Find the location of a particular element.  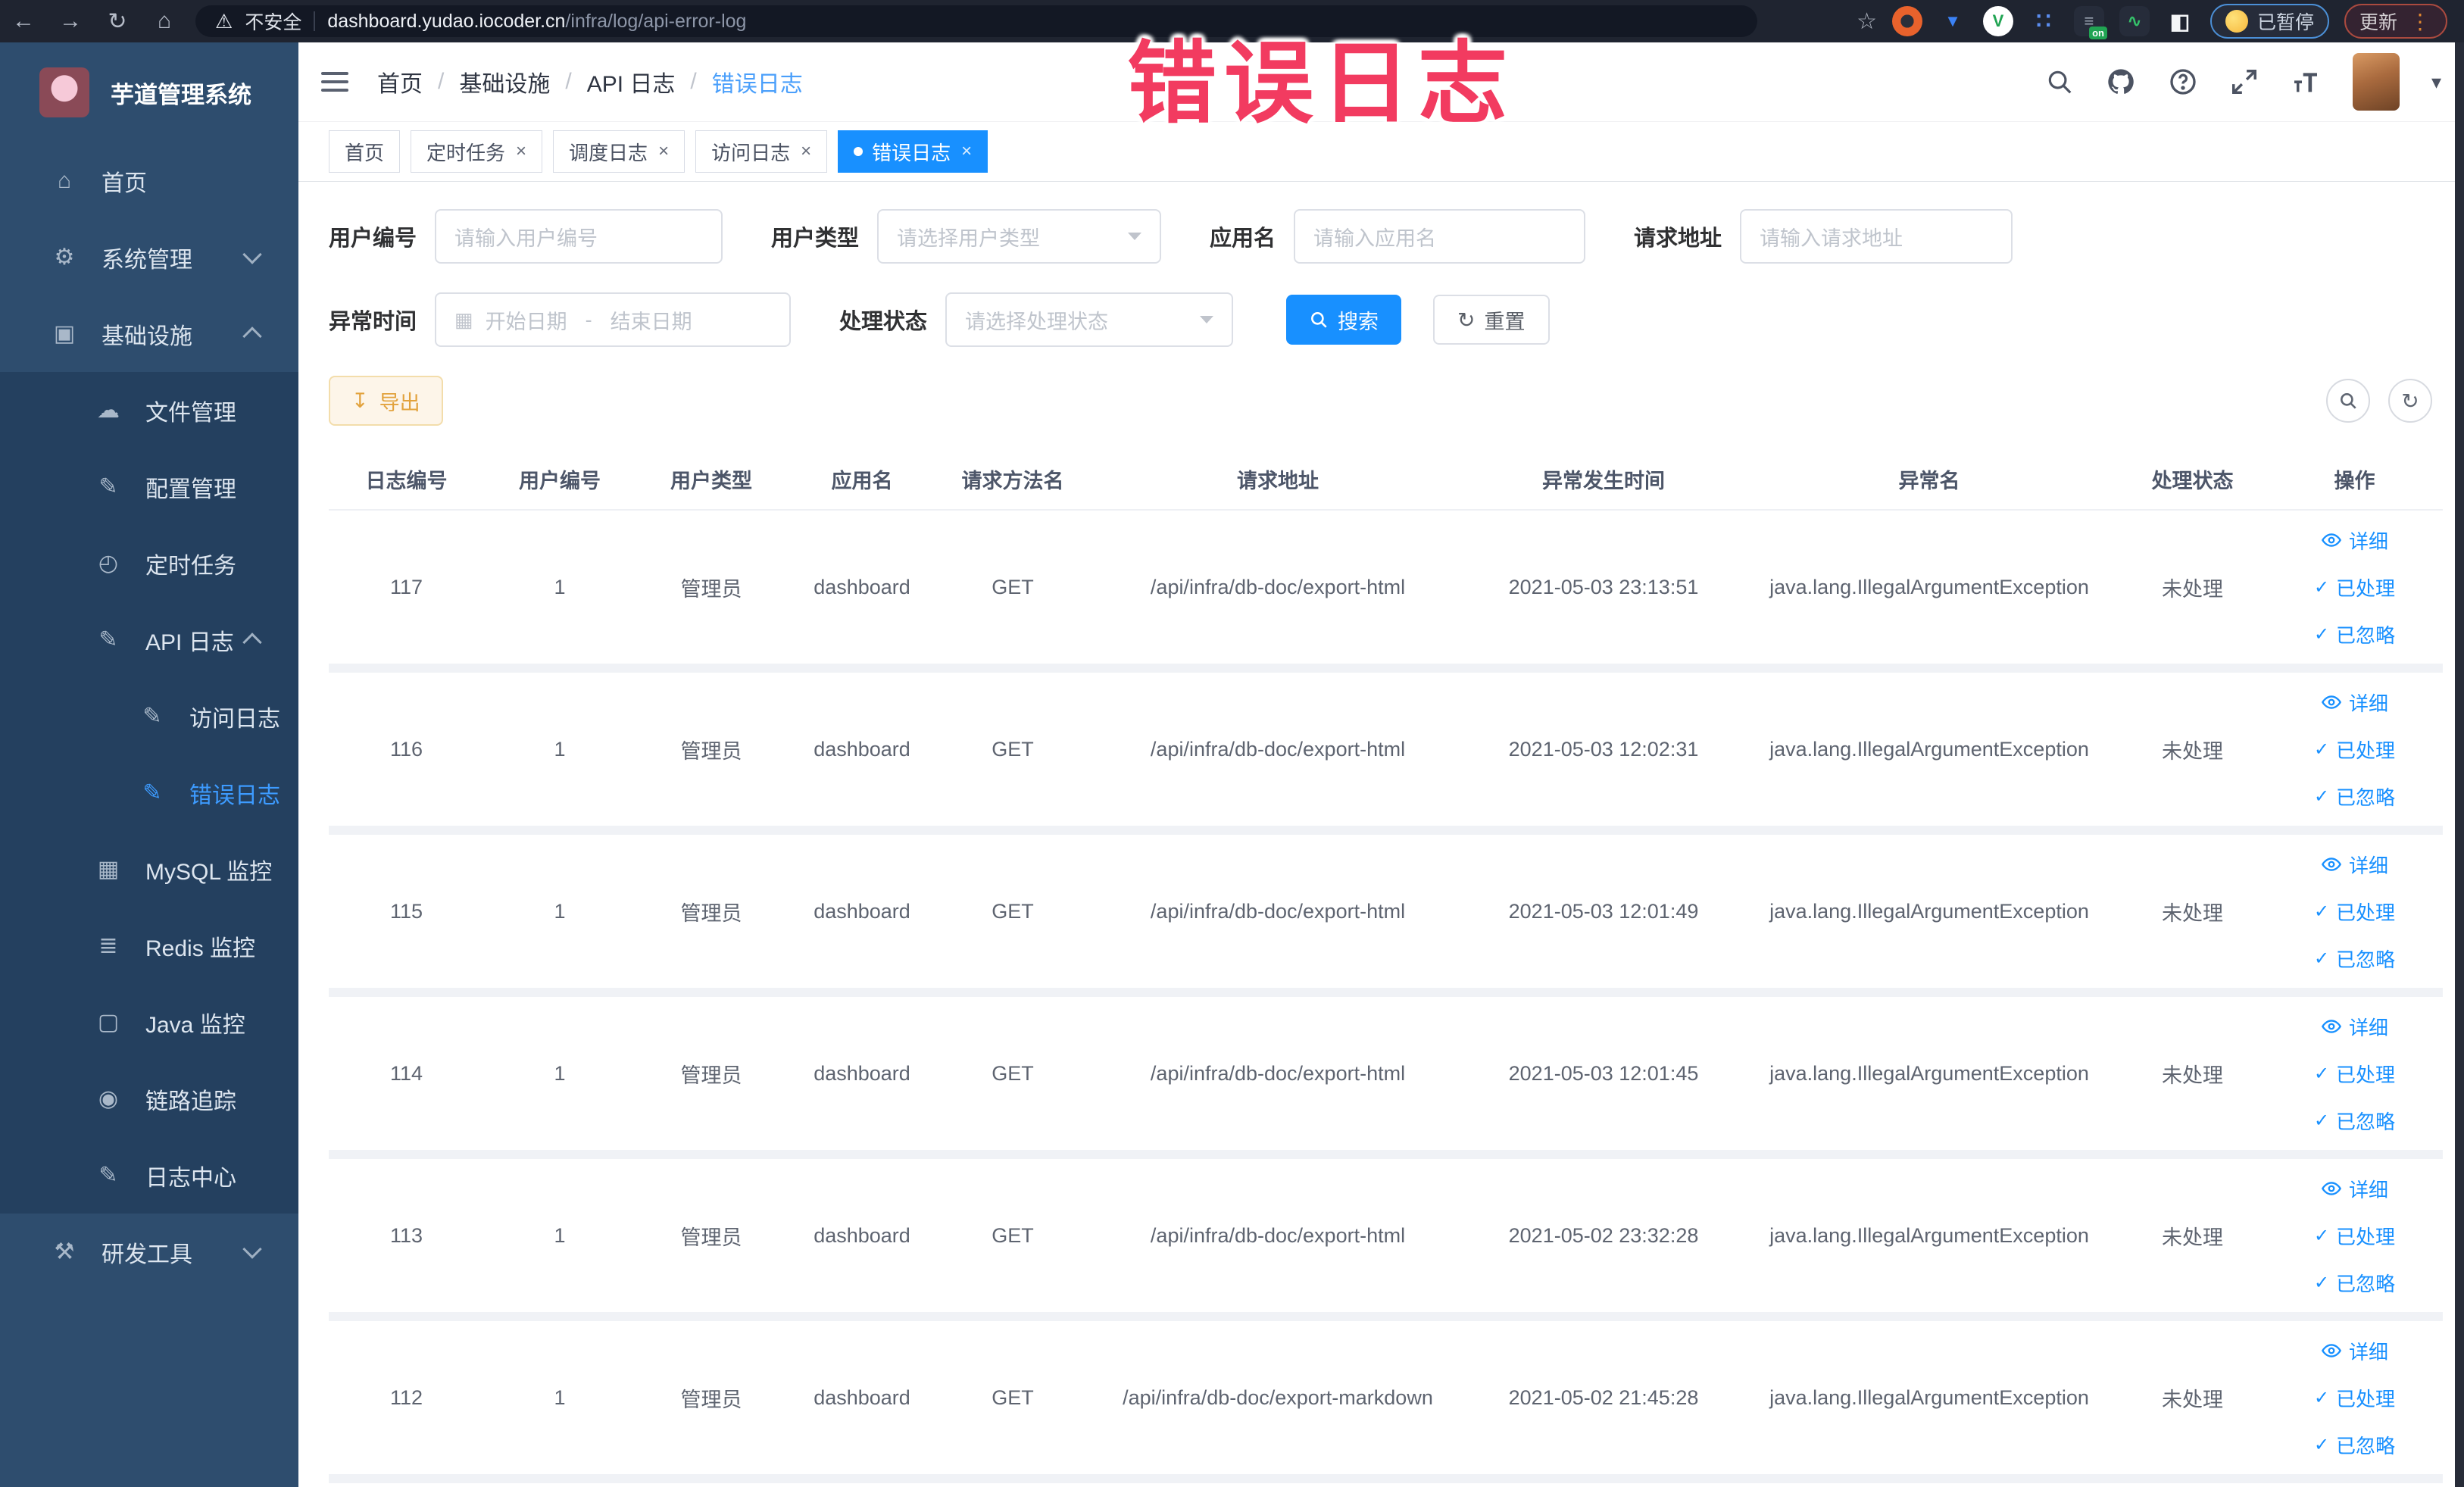

not-secure-warning-icon: ⚠ is located at coordinates (224, 21).